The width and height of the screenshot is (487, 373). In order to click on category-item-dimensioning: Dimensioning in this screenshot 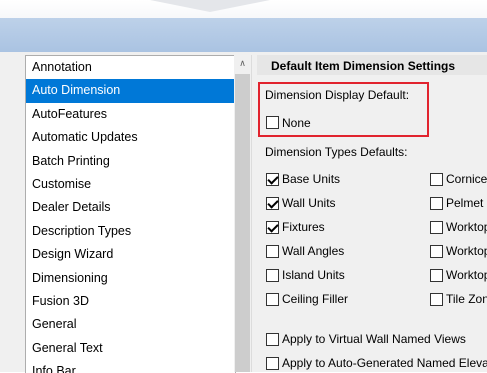, I will do `click(130, 278)`.